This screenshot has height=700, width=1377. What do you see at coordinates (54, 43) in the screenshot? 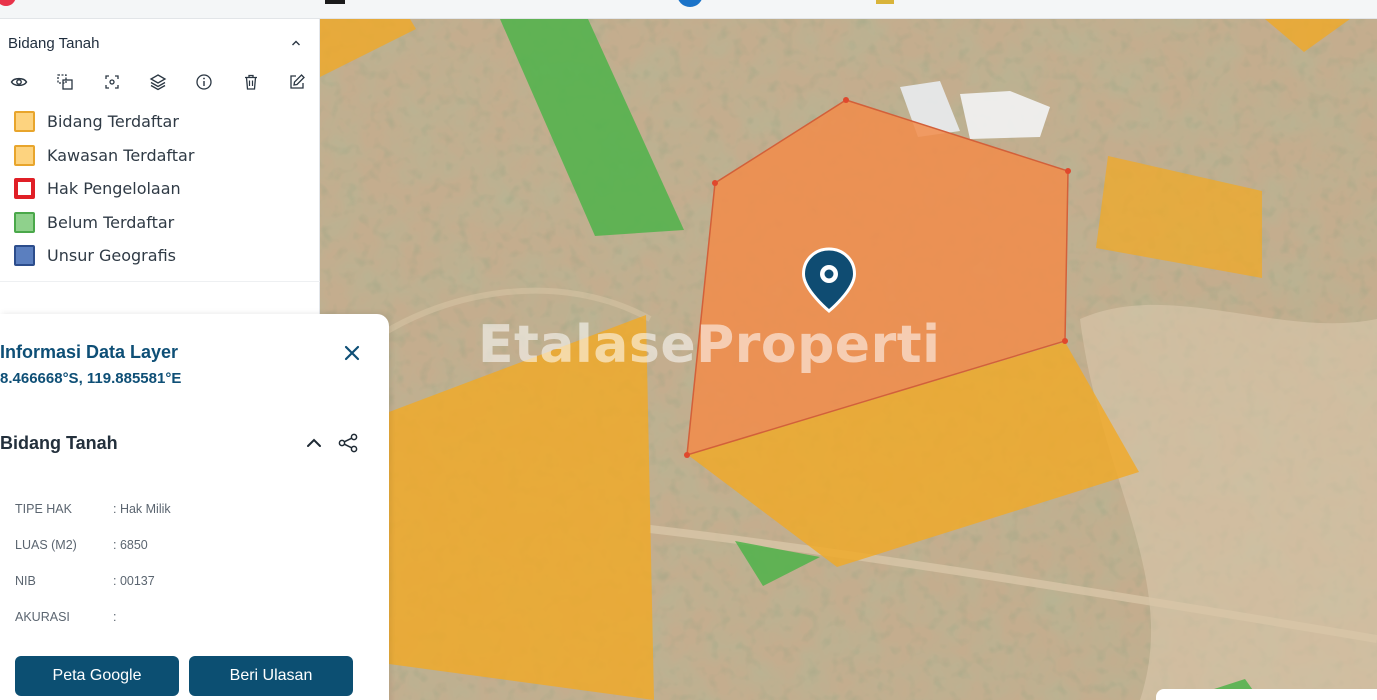
I see `layer-panel-title: Bidang Tanah` at bounding box center [54, 43].